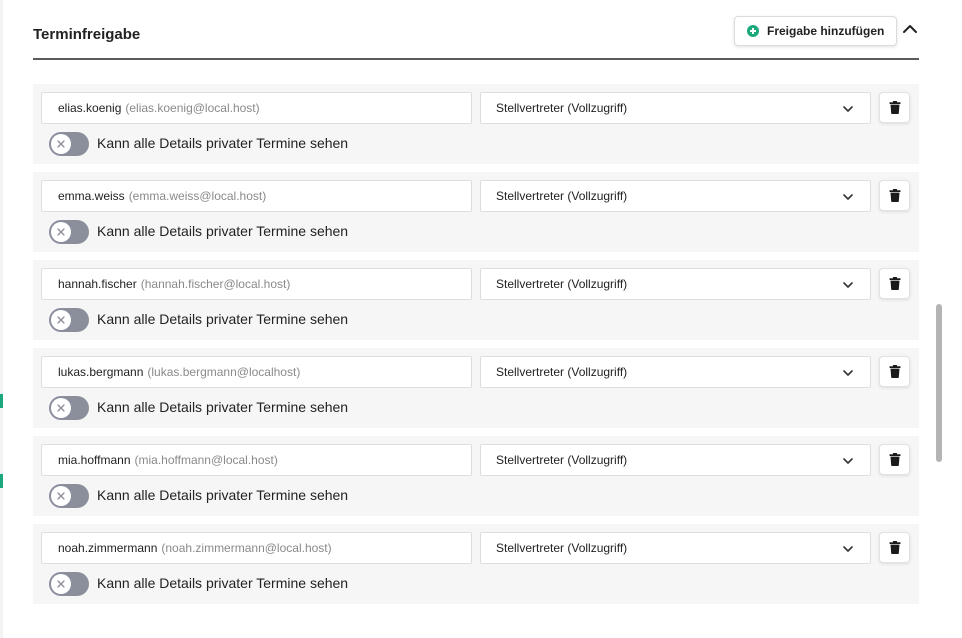  I want to click on plus-circle-icon, so click(753, 31).